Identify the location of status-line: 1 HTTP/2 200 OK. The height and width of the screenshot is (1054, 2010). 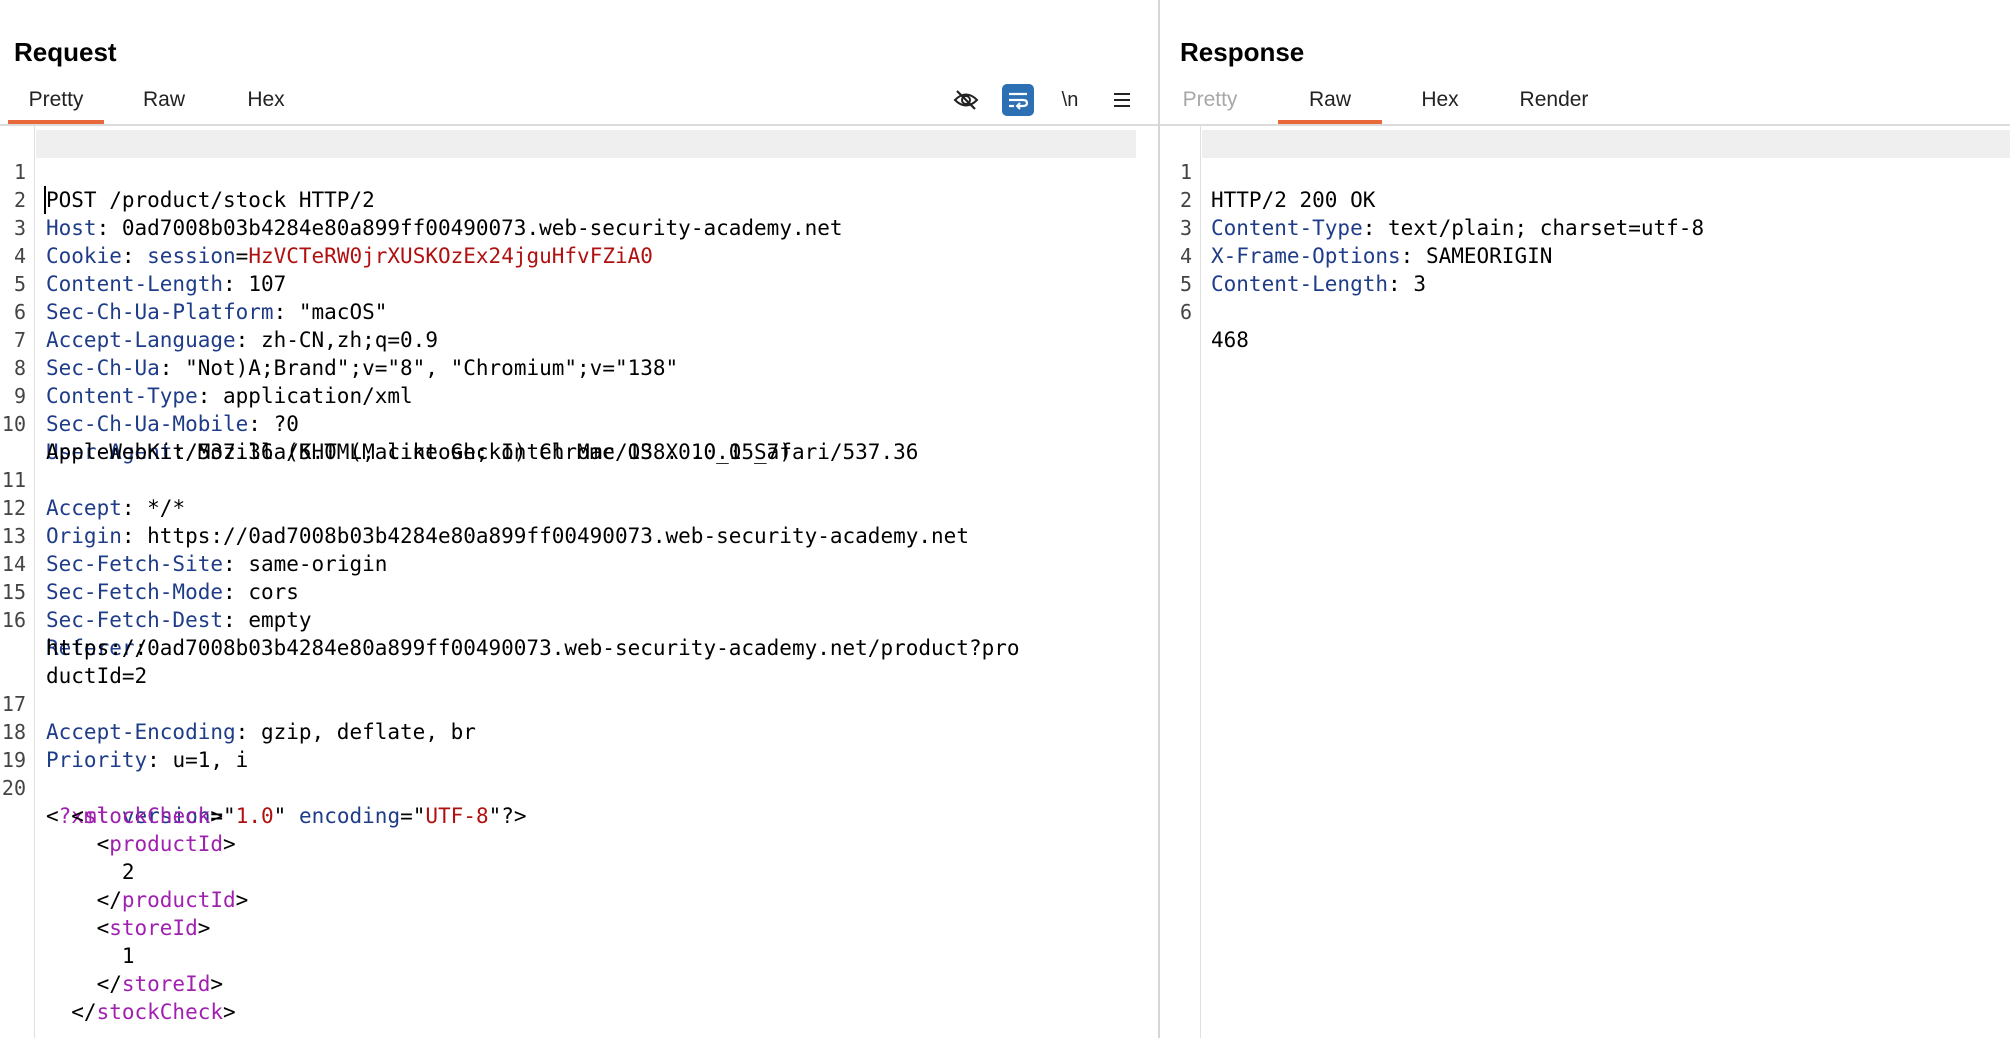
(1585, 144).